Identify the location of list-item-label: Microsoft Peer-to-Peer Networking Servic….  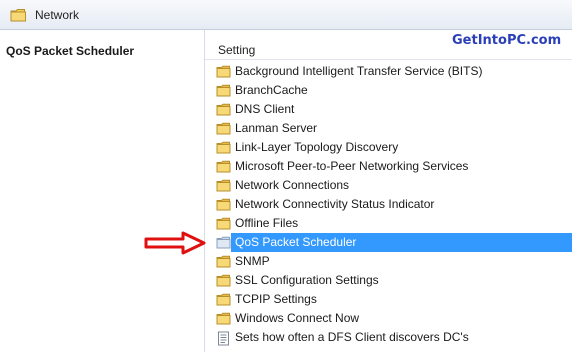
(352, 166).